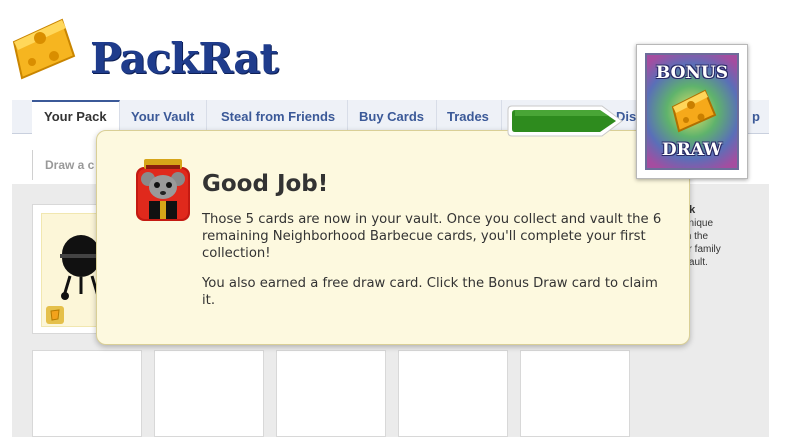 The width and height of the screenshot is (789, 437). I want to click on tab-buy-cards: Buy Cards, so click(392, 117).